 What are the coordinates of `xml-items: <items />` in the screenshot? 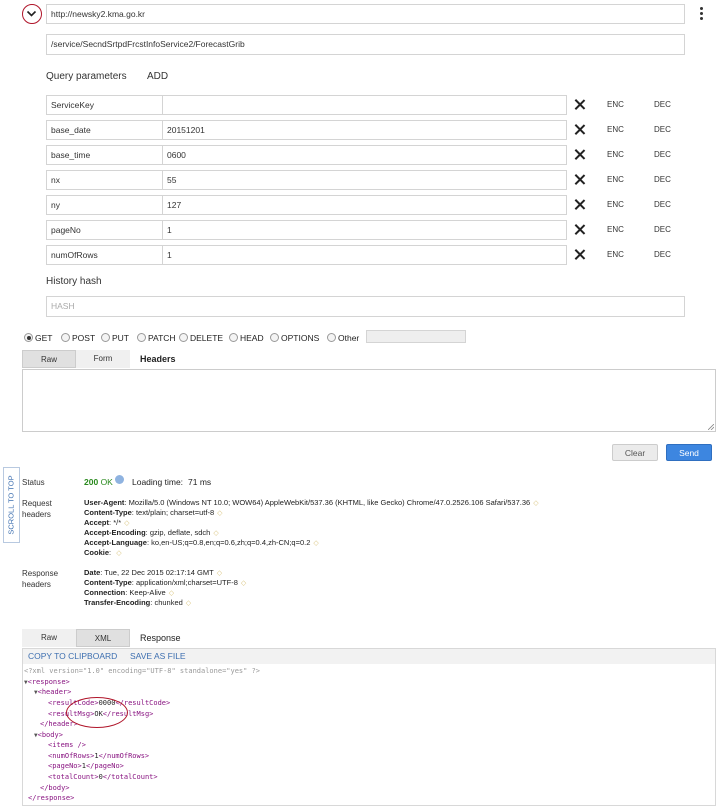 It's located at (67, 745).